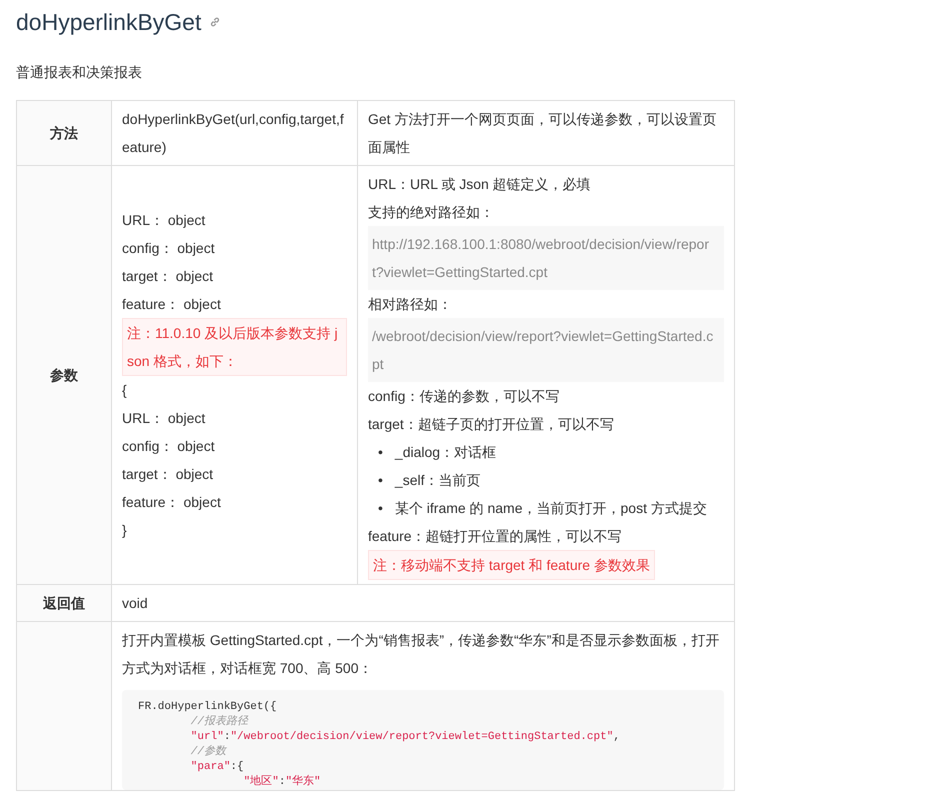 This screenshot has height=805, width=934. I want to click on cell-text: 打开内置模板 GettingStarted.cpt，一个为“销售报表”，传递参数“华东”和是否显示参数面板，打开方式为对话框，对话框宽 700、高 500：, so click(421, 654).